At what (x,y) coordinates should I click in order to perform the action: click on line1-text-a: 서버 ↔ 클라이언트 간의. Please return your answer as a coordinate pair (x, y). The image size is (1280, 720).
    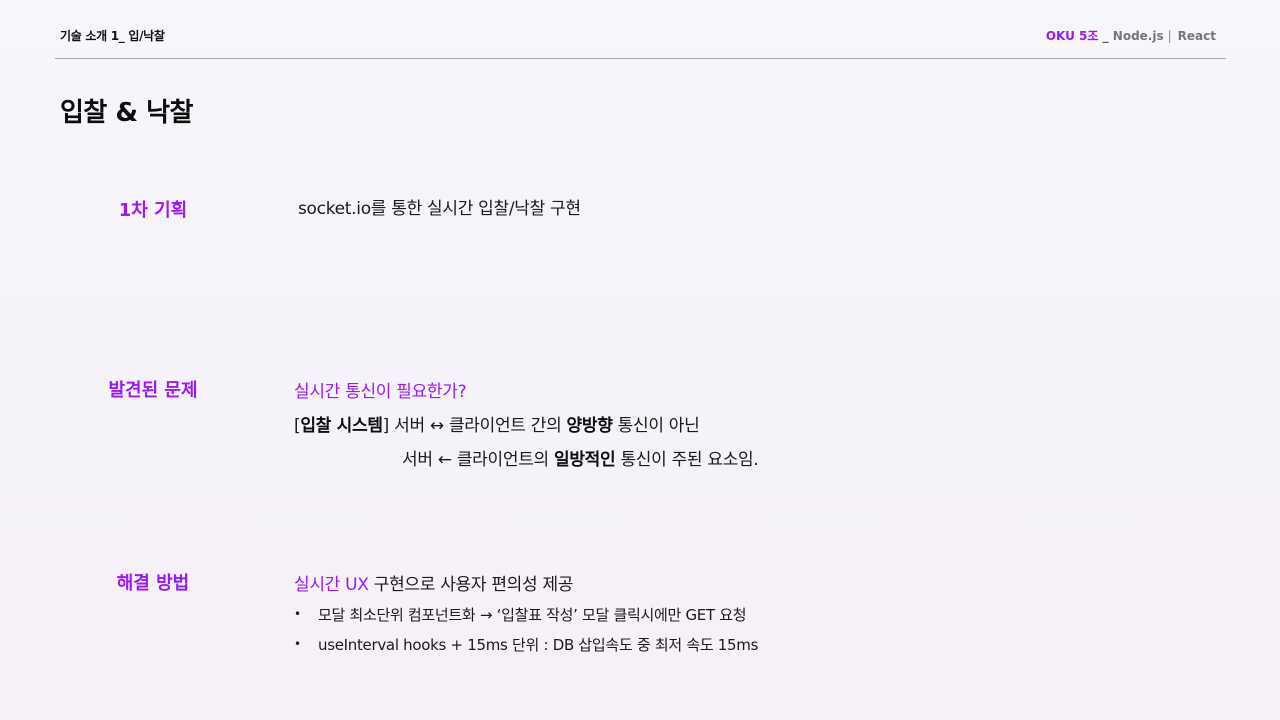
    Looking at the image, I should click on (478, 426).